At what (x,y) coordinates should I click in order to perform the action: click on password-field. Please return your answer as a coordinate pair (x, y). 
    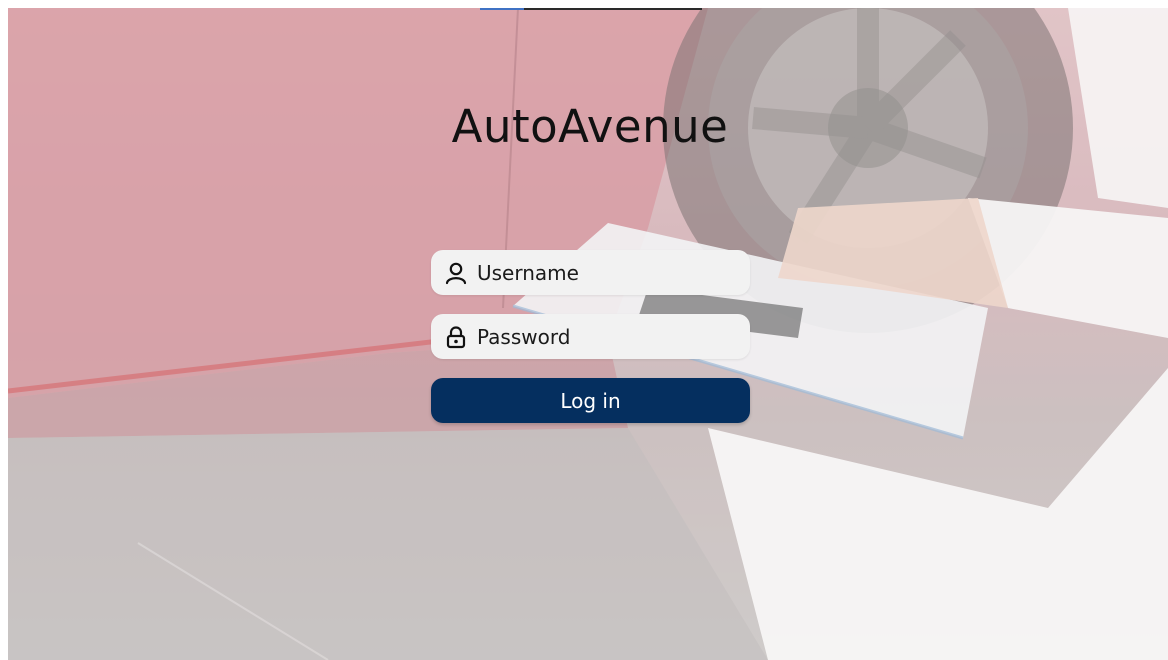
    Looking at the image, I should click on (590, 336).